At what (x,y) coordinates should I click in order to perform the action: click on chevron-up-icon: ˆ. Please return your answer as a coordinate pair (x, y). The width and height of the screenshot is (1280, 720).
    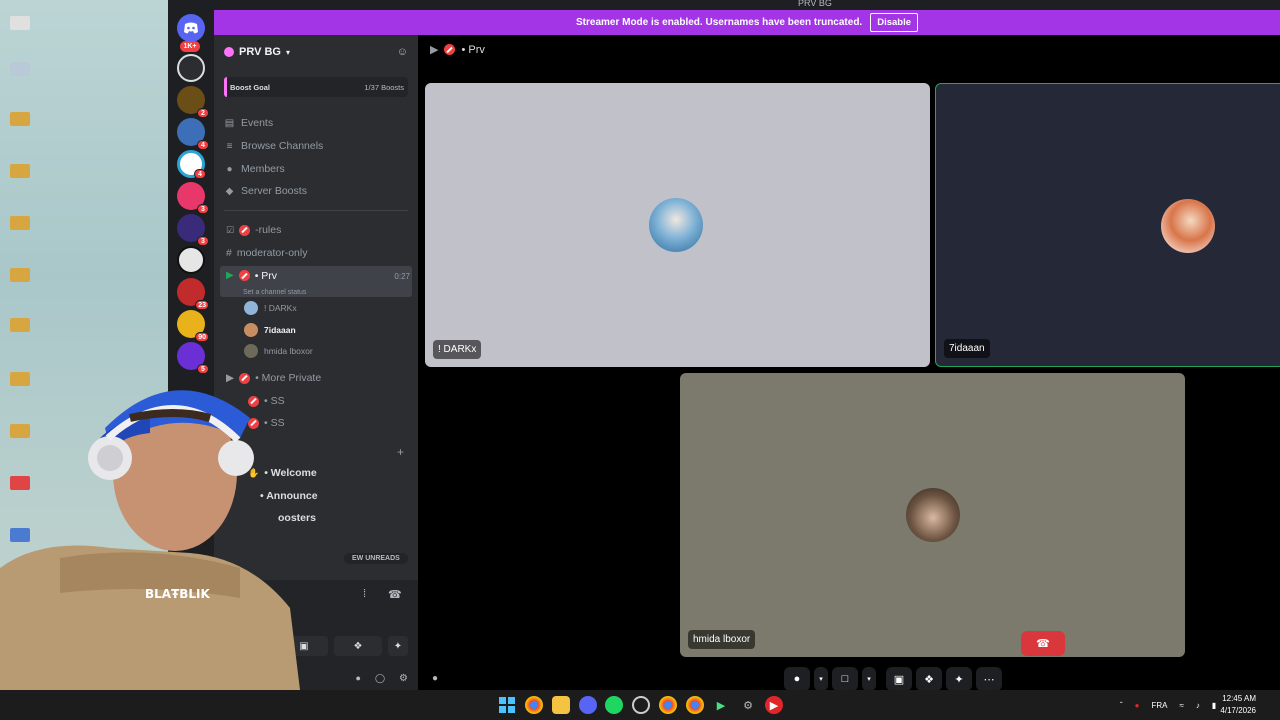
    Looking at the image, I should click on (1121, 705).